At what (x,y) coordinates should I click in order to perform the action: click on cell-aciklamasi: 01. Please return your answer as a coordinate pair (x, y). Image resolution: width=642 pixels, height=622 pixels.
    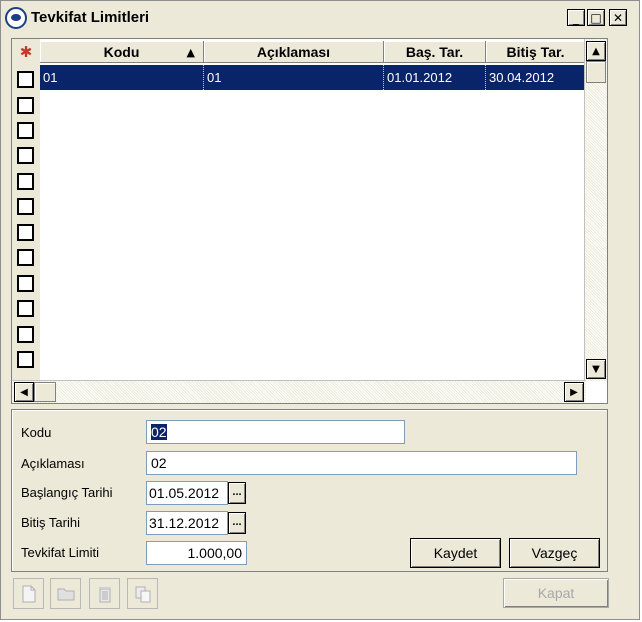
    Looking at the image, I should click on (294, 77).